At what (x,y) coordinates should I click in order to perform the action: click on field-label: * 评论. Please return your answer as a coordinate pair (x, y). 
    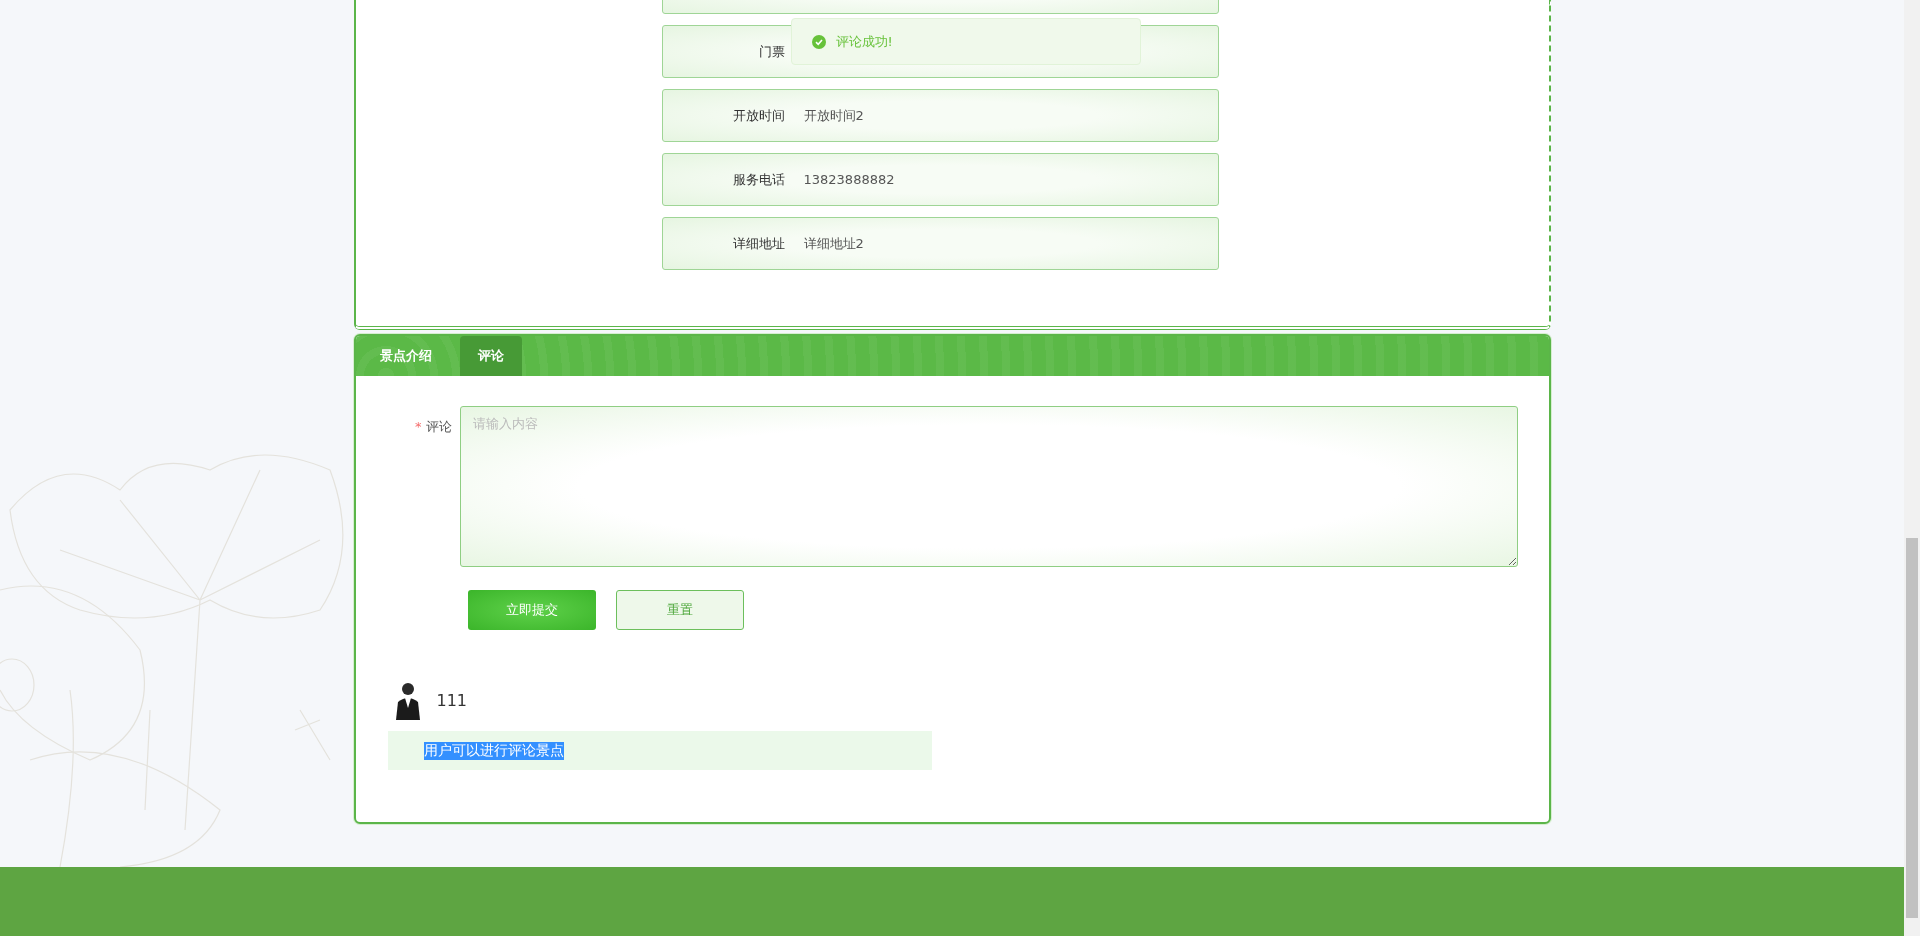
    Looking at the image, I should click on (433, 427).